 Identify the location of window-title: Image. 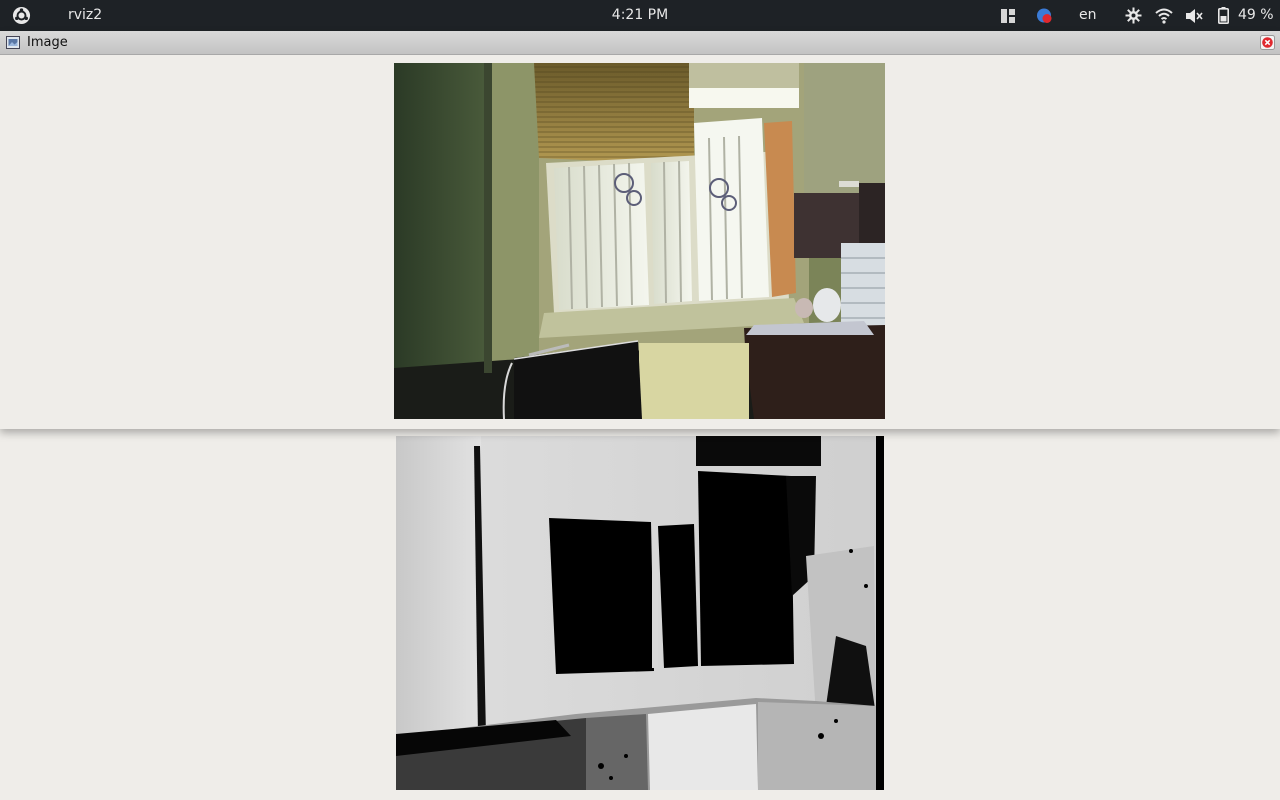
(47, 42).